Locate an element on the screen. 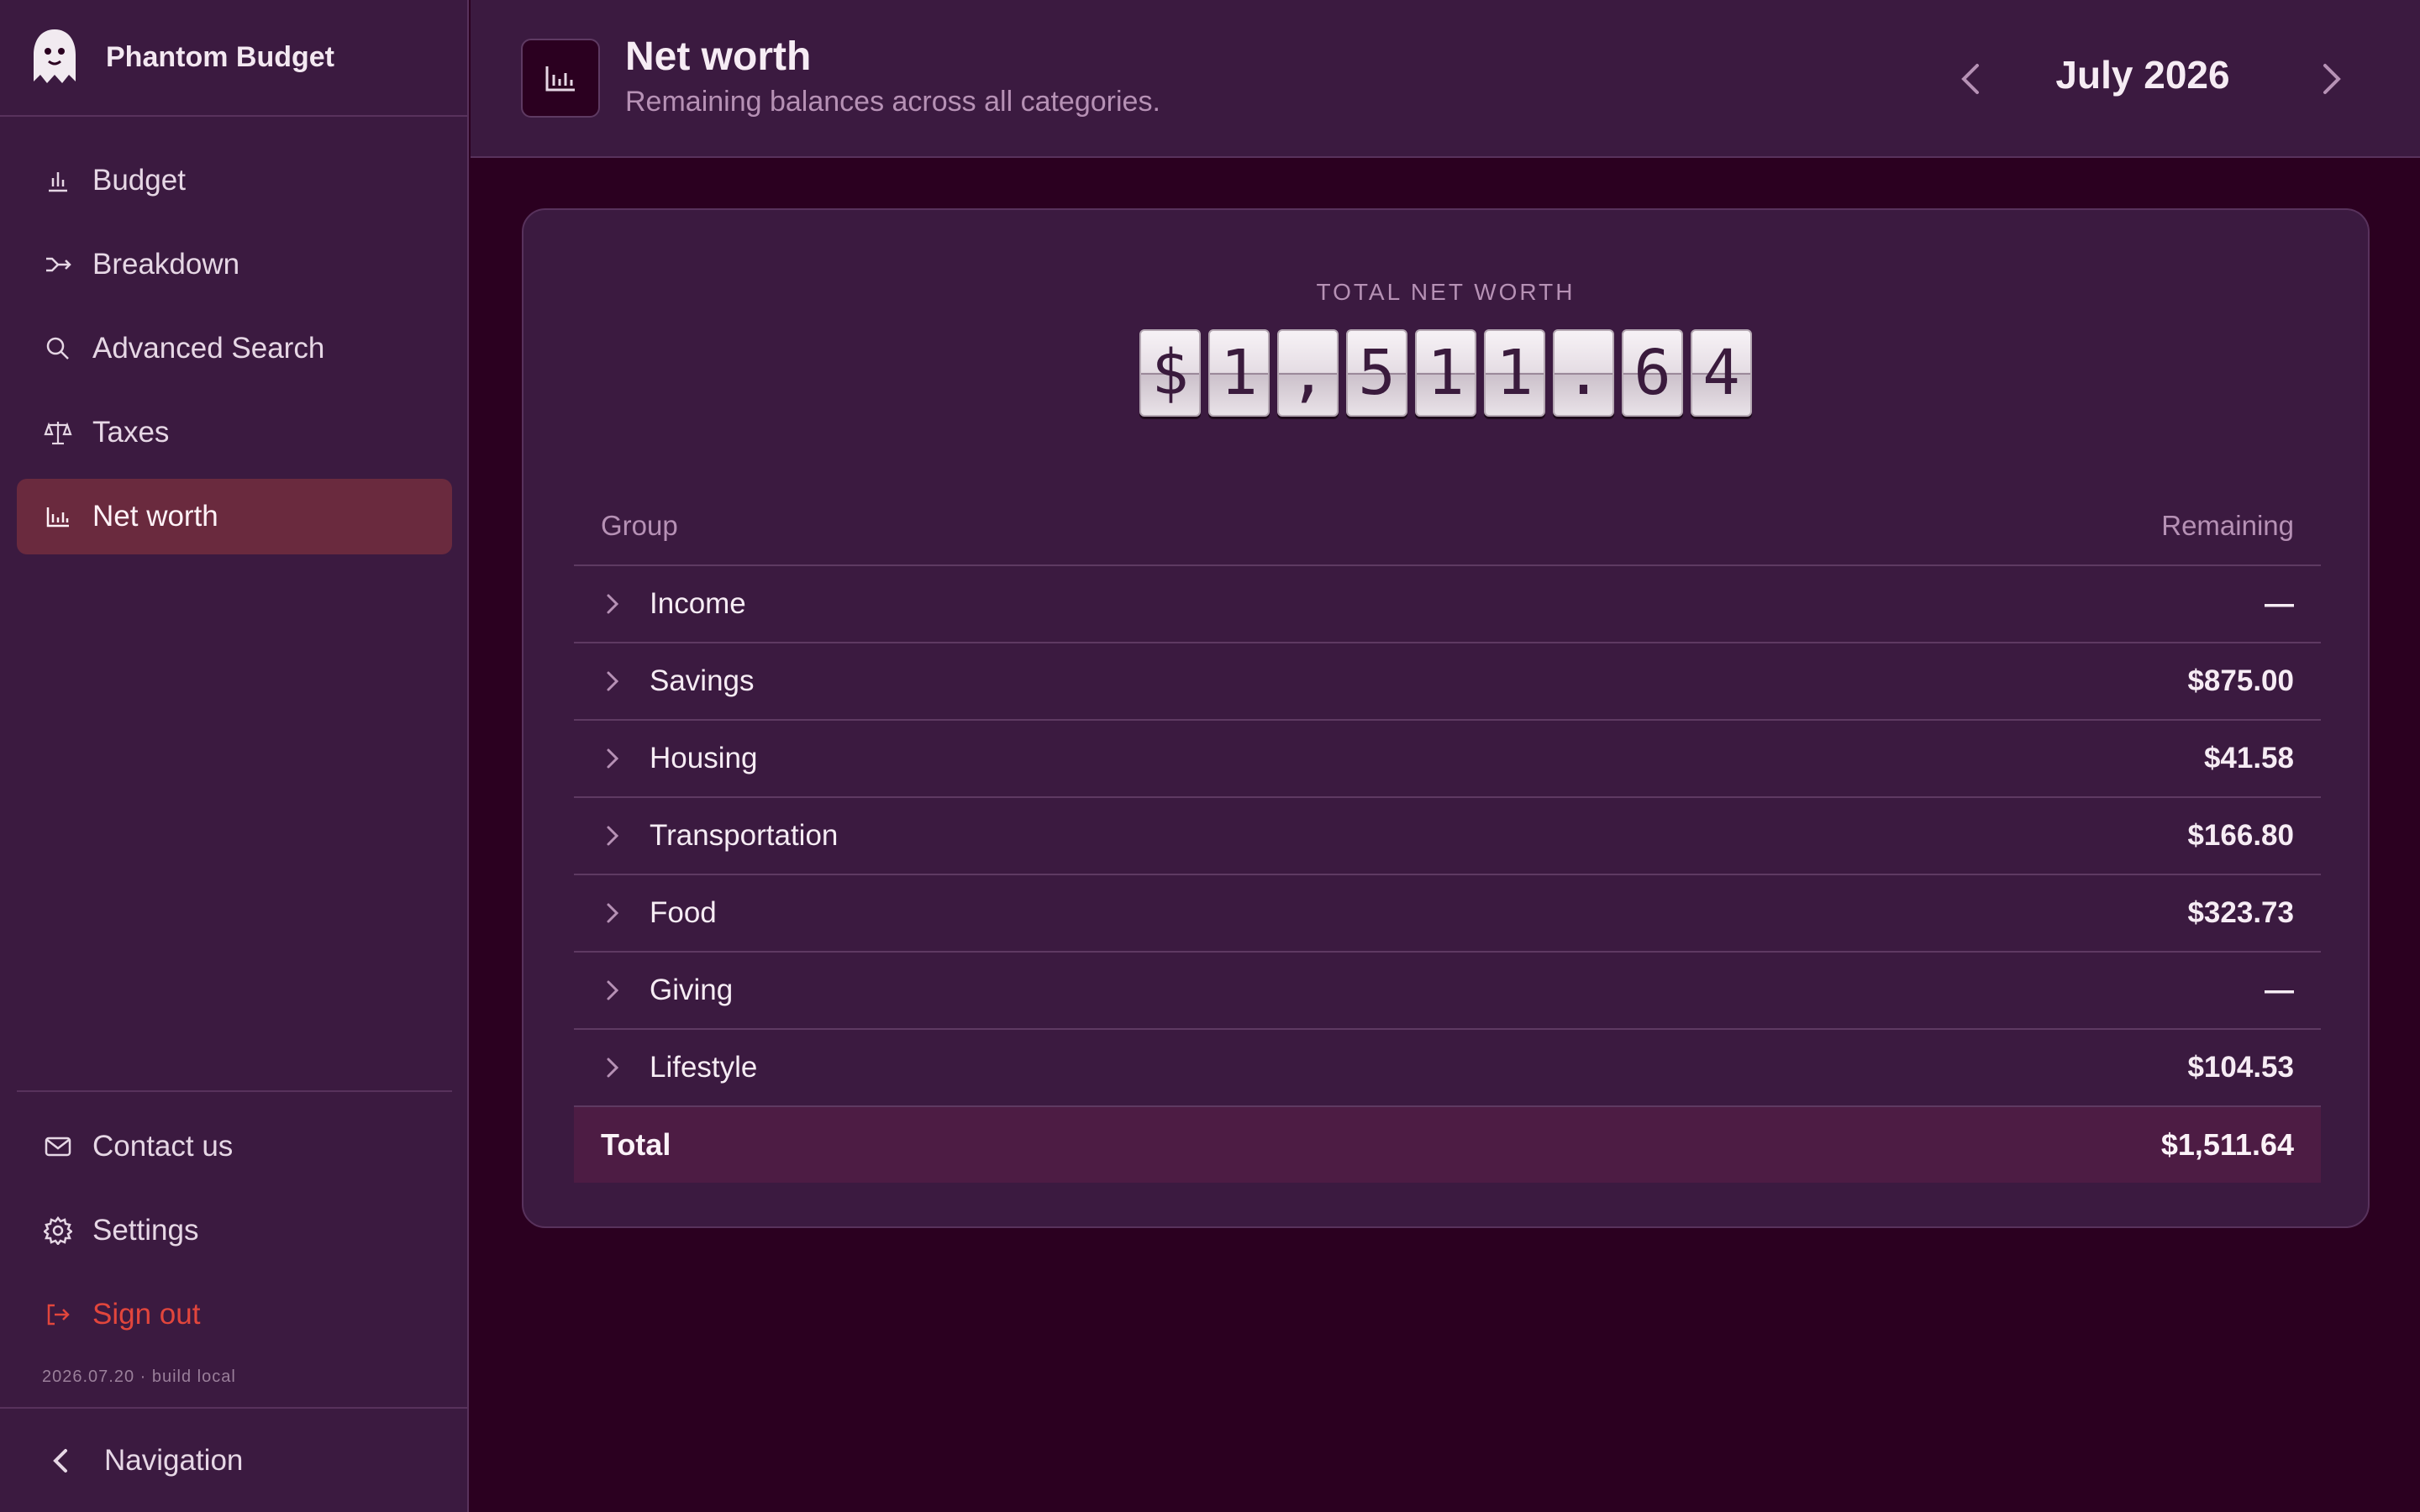 The width and height of the screenshot is (2420, 1512). sidebar-item-advanced-search: Advanced Search is located at coordinates (234, 348).